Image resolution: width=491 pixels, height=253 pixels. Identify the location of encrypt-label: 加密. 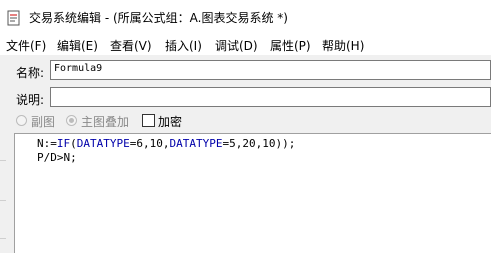
(170, 122).